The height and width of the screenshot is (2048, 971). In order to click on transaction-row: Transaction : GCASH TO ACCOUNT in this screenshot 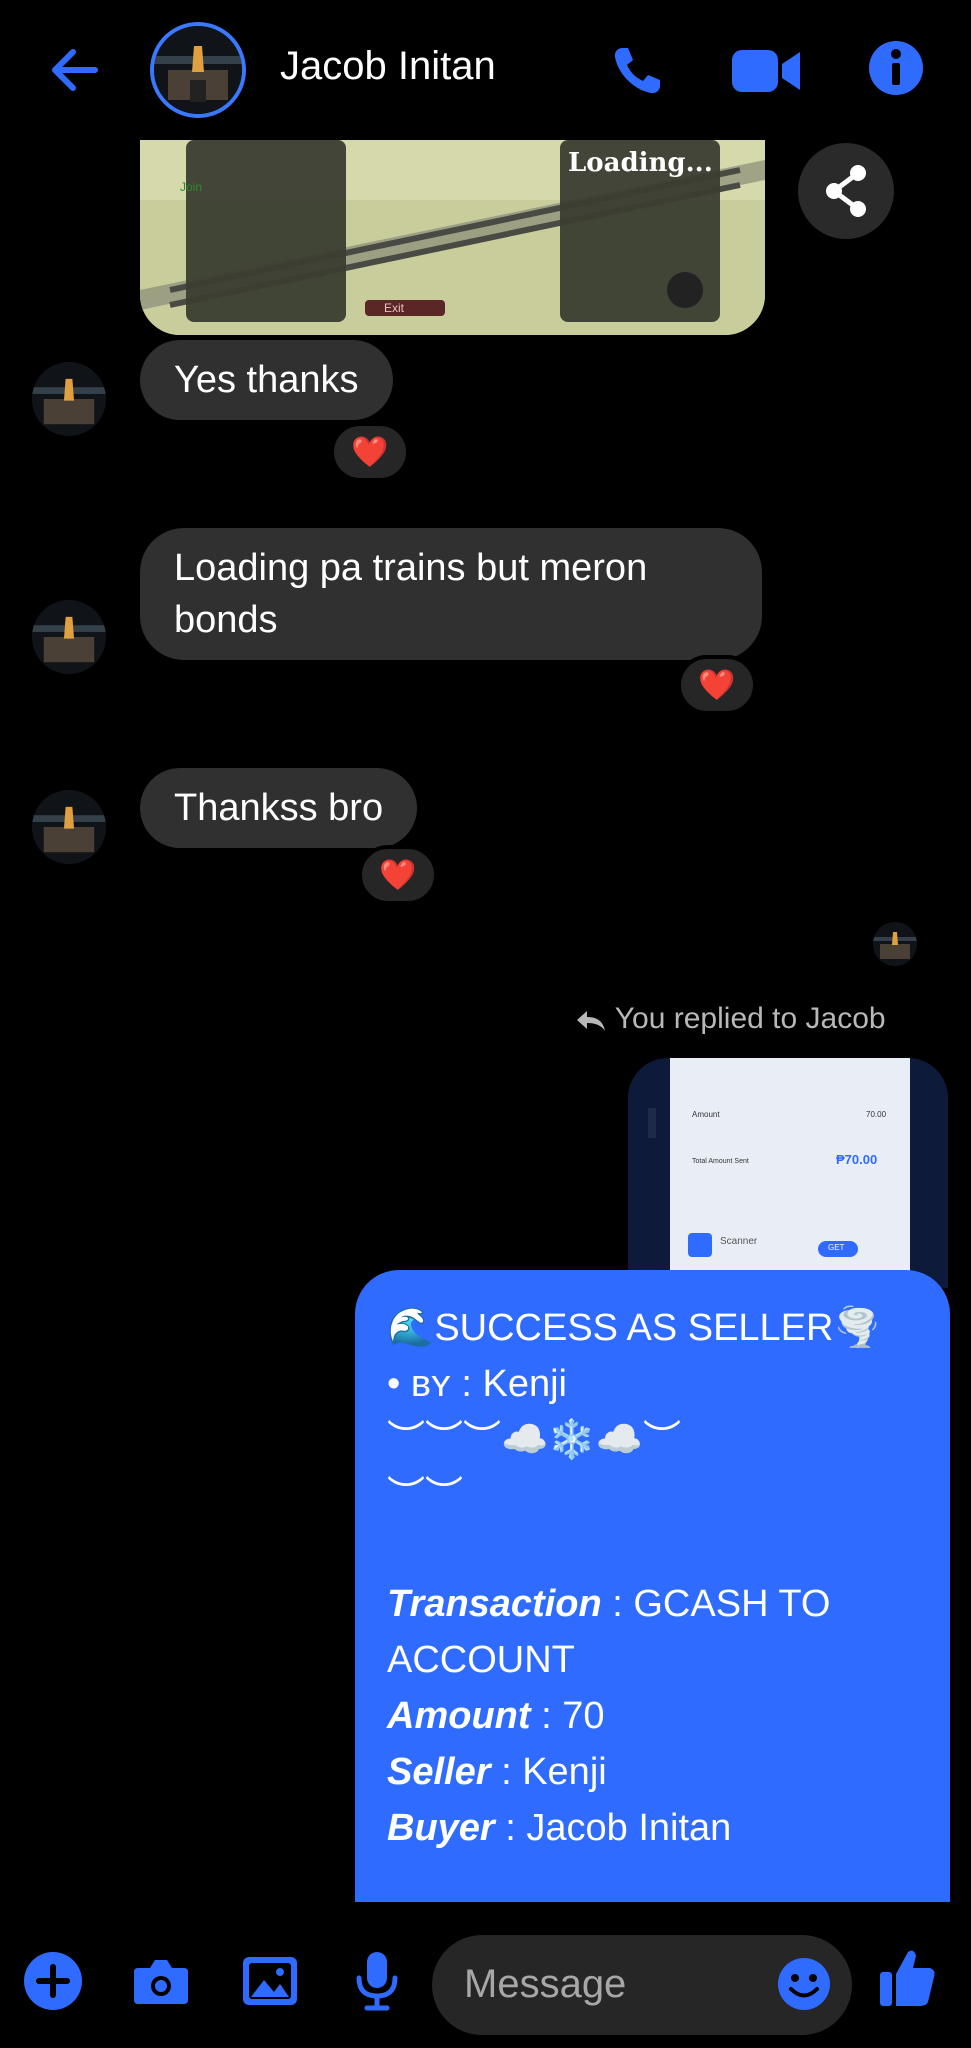, I will do `click(652, 1632)`.